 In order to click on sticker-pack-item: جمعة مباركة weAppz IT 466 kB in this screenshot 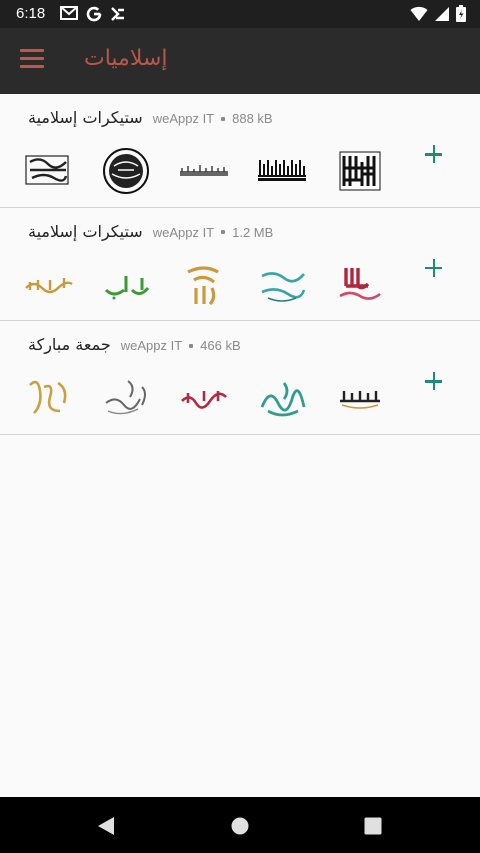, I will do `click(240, 378)`.